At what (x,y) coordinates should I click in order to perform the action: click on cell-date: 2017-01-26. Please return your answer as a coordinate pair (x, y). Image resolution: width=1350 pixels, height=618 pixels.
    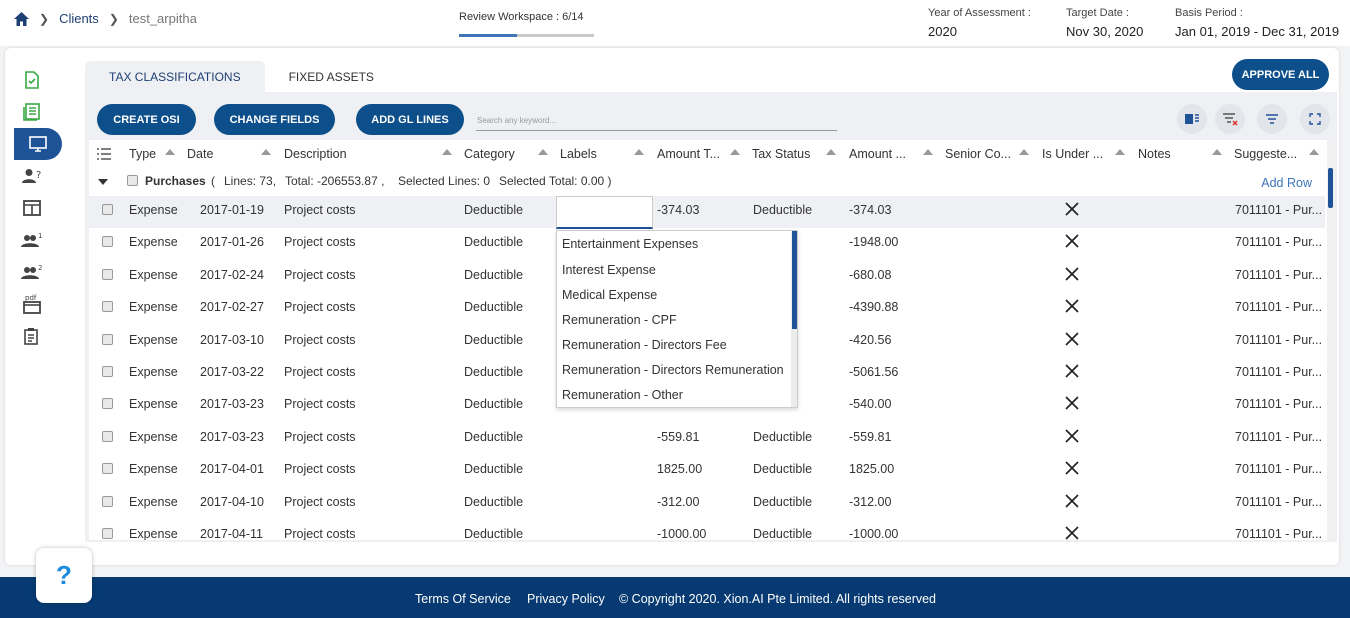
    Looking at the image, I should click on (232, 242).